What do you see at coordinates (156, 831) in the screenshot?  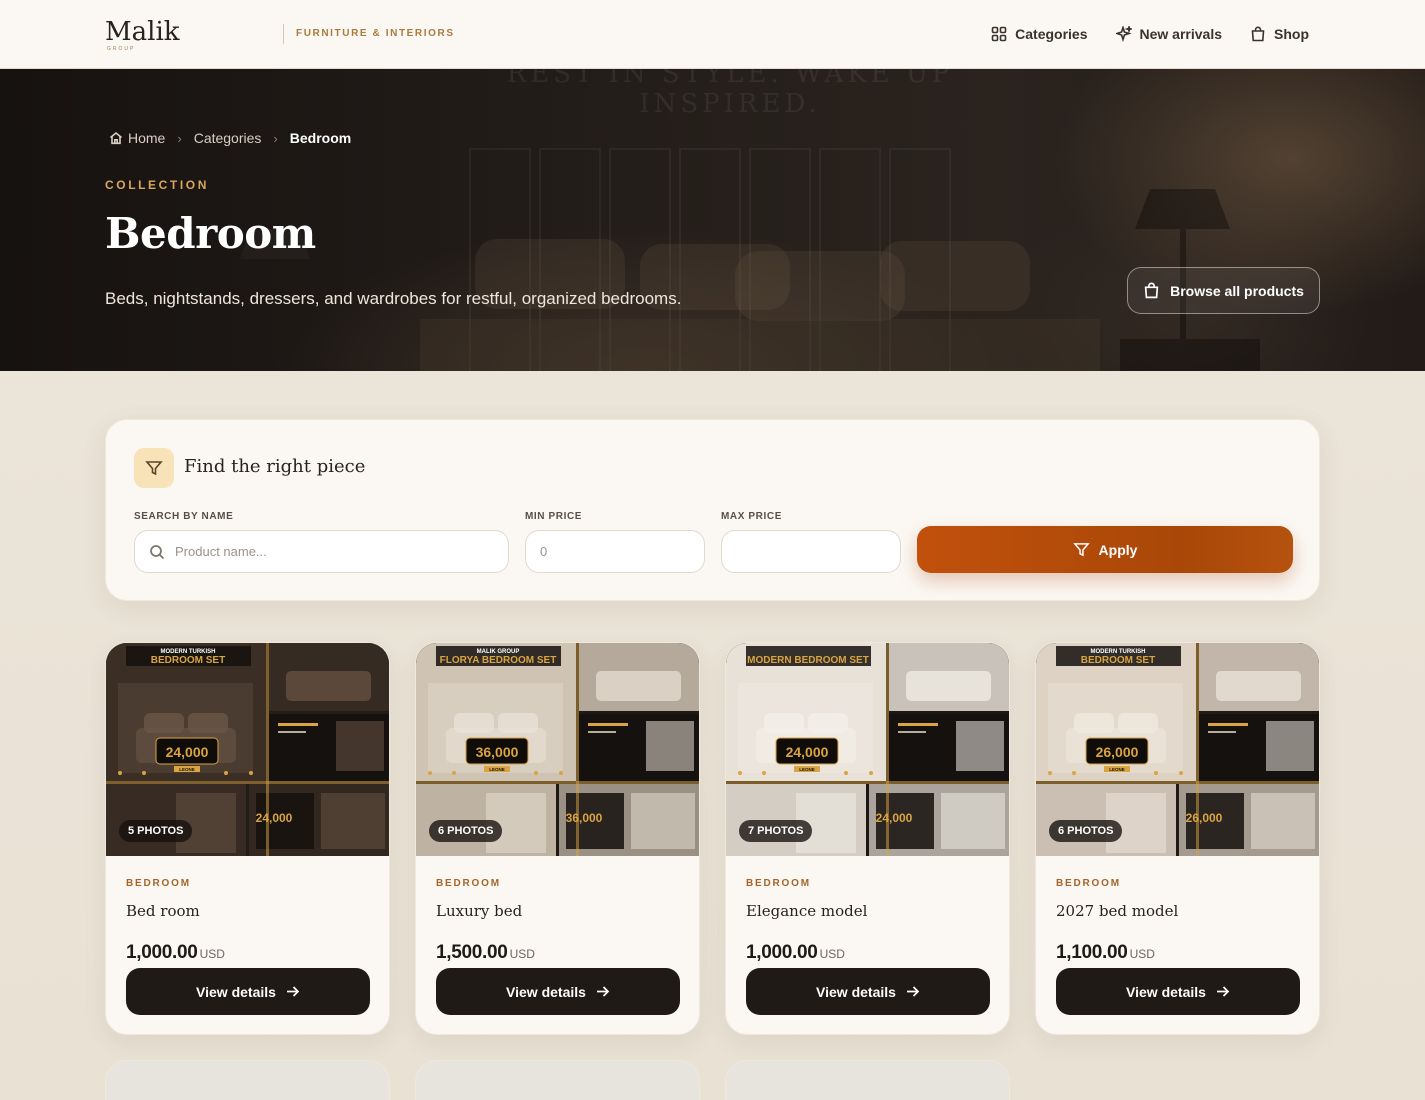 I see `photo-count-badge: 5 PHOTOS` at bounding box center [156, 831].